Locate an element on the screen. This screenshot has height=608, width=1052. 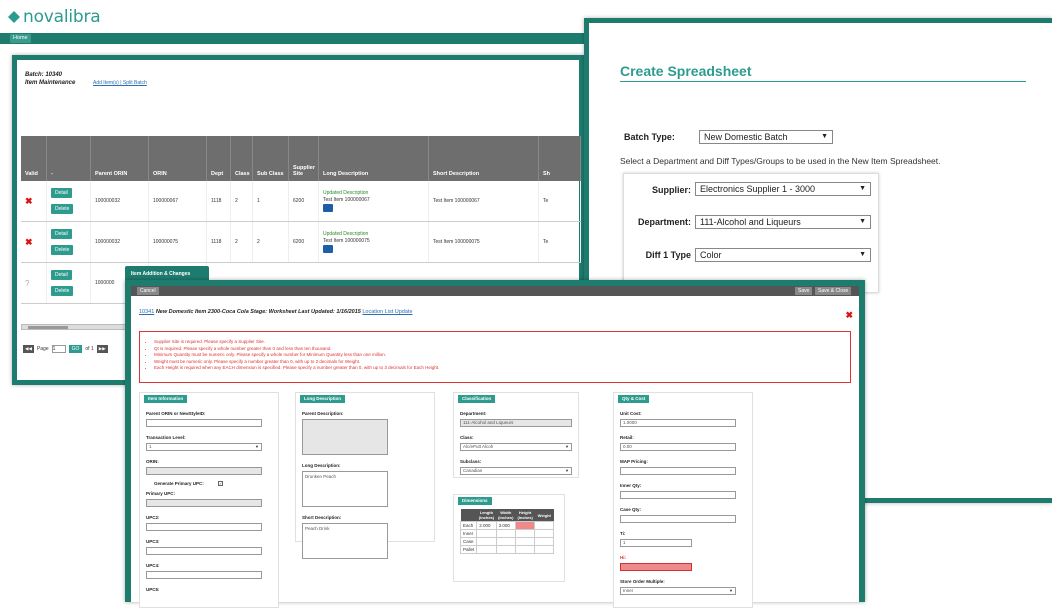
col-short-desc: Short Description is located at coordinates (484, 158).